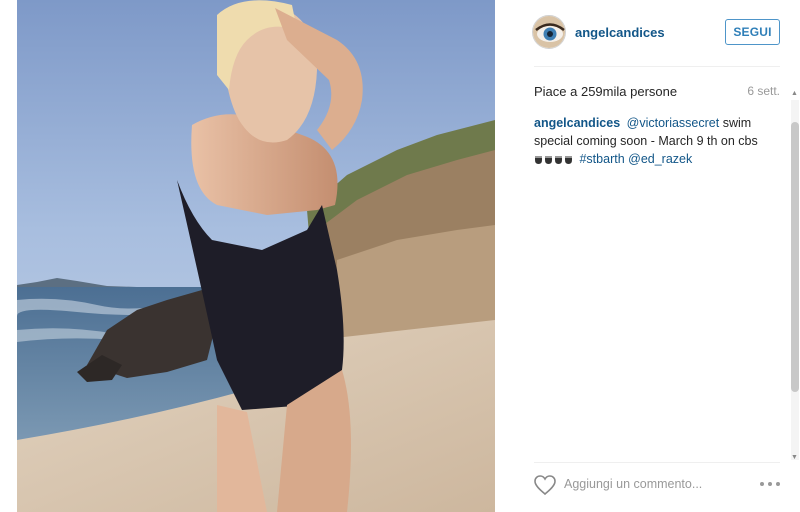 The height and width of the screenshot is (512, 800). I want to click on scrollbar-thumb, so click(795, 257).